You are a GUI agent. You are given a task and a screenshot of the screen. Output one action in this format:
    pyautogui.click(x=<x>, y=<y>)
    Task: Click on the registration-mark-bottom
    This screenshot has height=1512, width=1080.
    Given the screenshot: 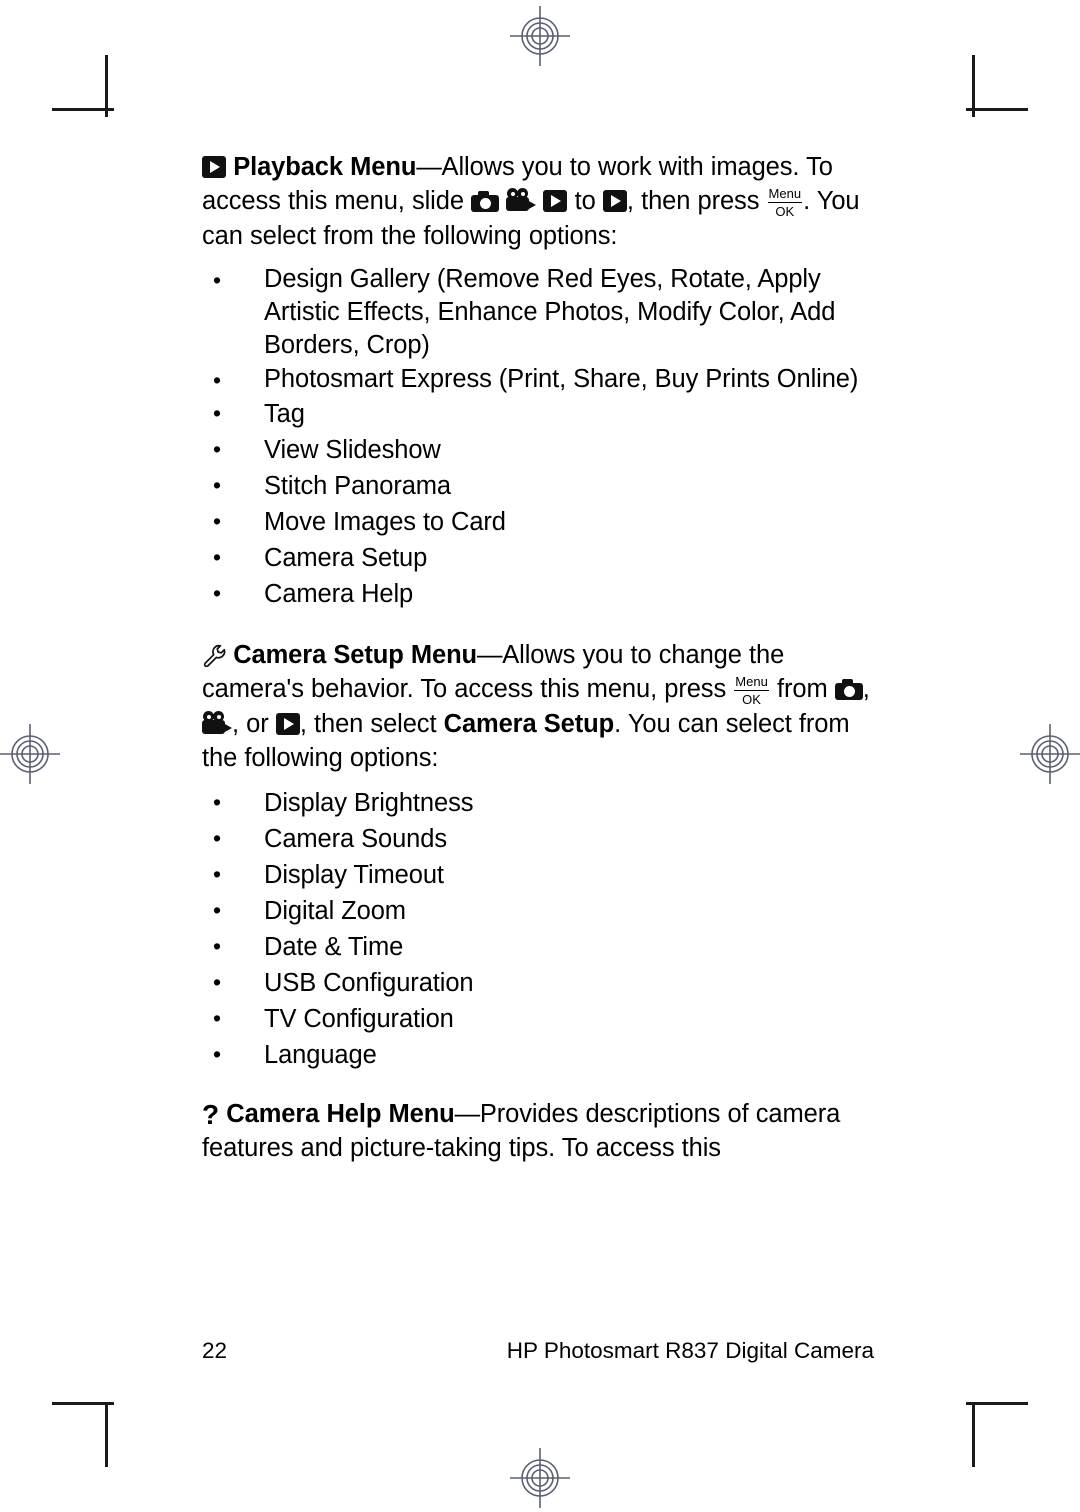 What is the action you would take?
    pyautogui.click(x=540, y=1478)
    